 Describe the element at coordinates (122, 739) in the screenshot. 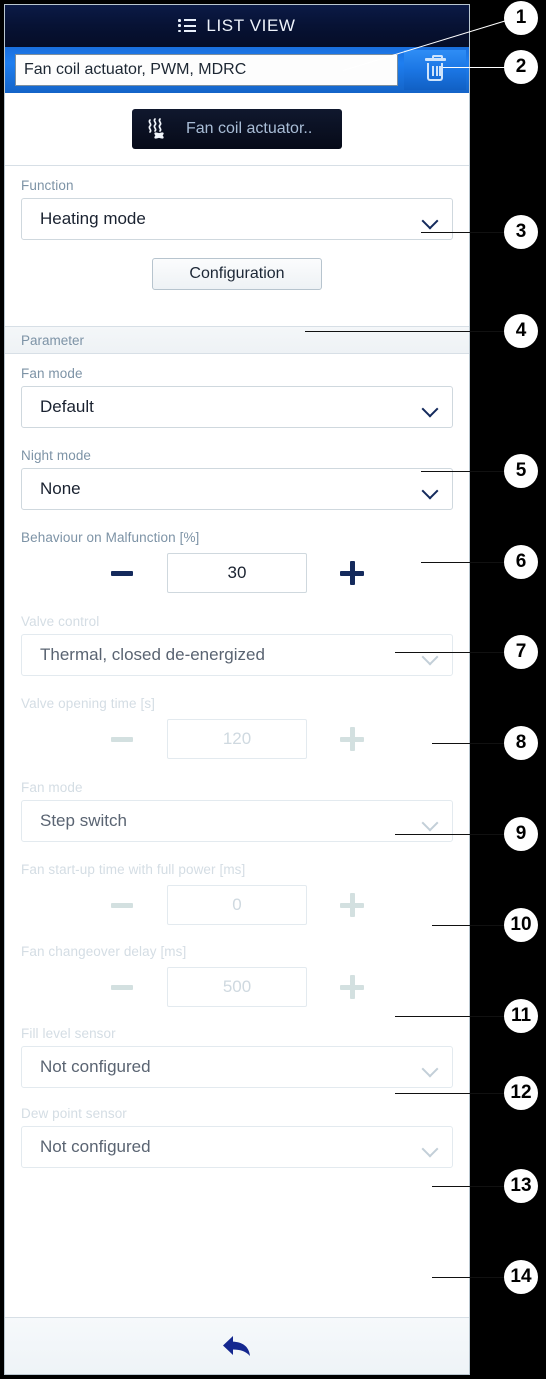

I see `valve-opening-decrement-button` at that location.